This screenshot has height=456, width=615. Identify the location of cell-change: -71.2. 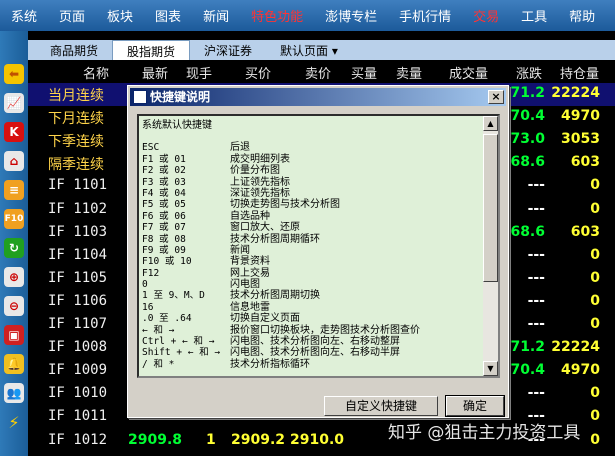
(524, 93).